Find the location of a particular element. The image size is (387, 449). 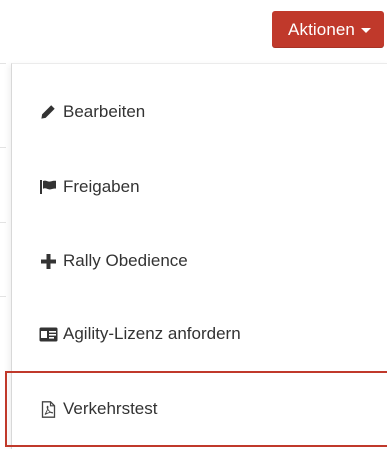

menu-item-label: Verkehrstest is located at coordinates (110, 408).